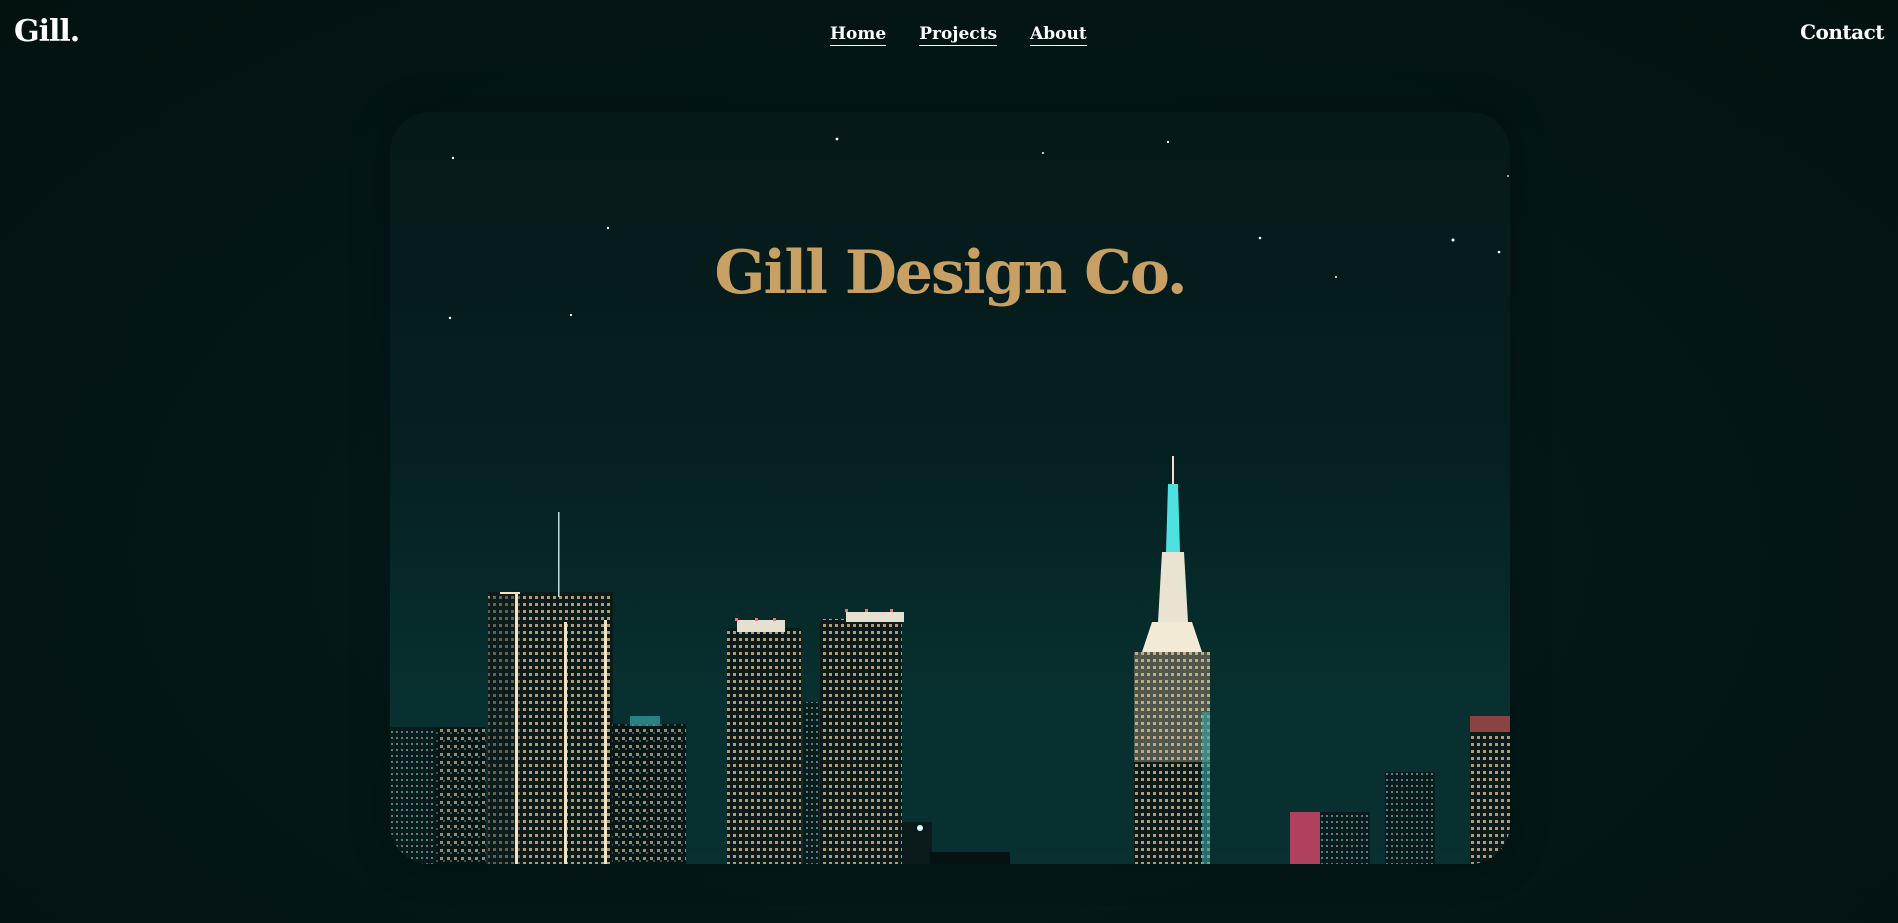 Image resolution: width=1898 pixels, height=923 pixels. I want to click on nav-link-about: About, so click(1058, 35).